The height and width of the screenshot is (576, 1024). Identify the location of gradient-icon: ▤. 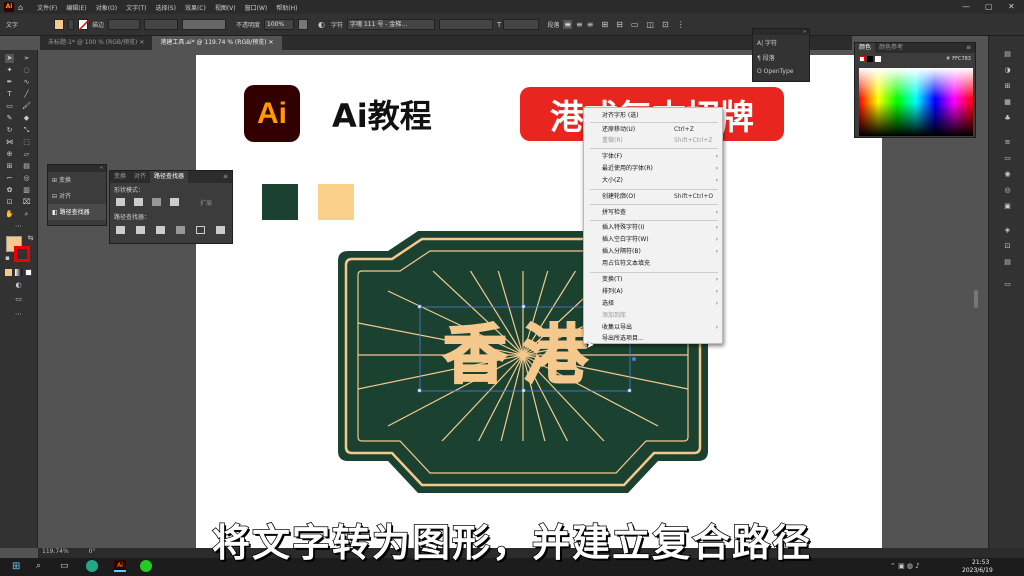
(26, 166).